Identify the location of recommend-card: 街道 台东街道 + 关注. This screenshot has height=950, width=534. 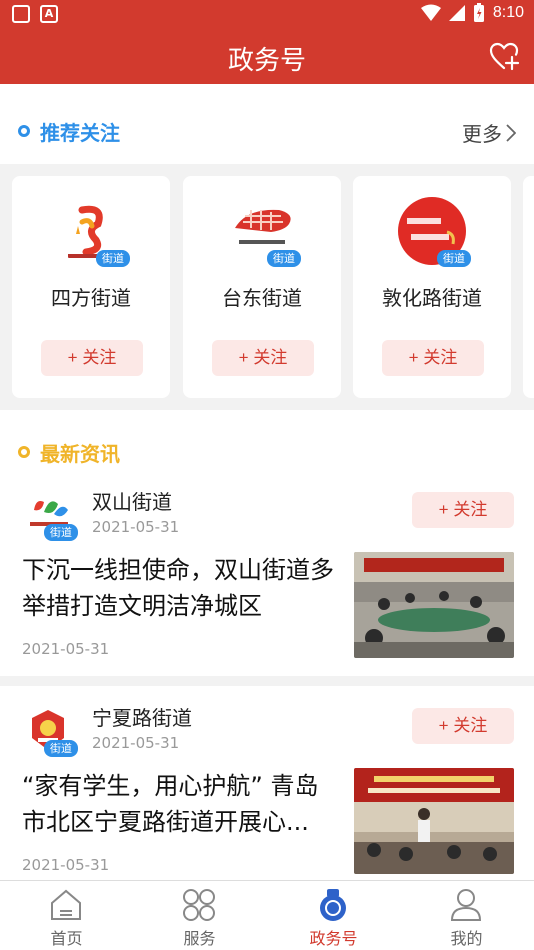
(262, 287).